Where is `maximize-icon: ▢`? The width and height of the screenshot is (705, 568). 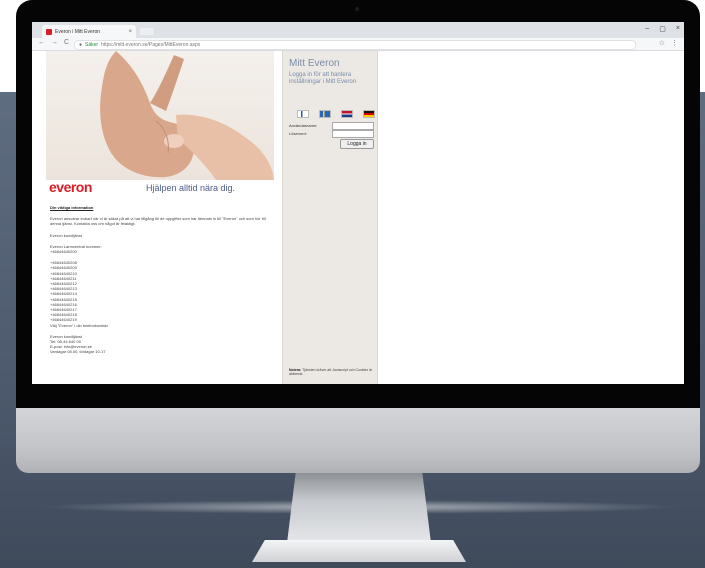 maximize-icon: ▢ is located at coordinates (662, 29).